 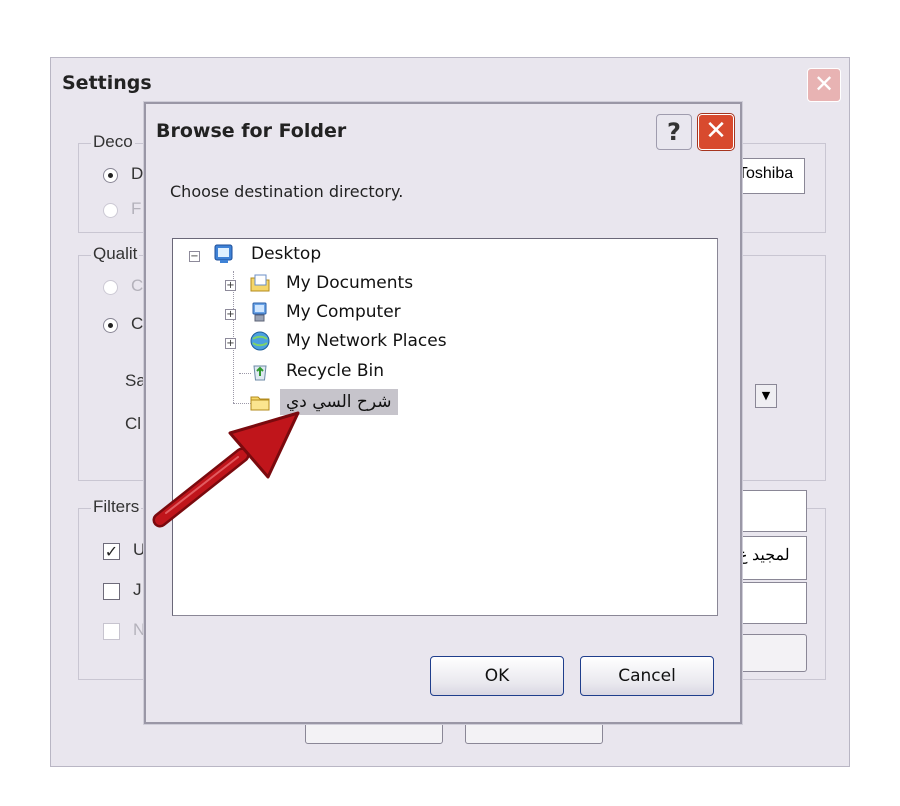 I want to click on decoding-option2-label: F, so click(x=136, y=208).